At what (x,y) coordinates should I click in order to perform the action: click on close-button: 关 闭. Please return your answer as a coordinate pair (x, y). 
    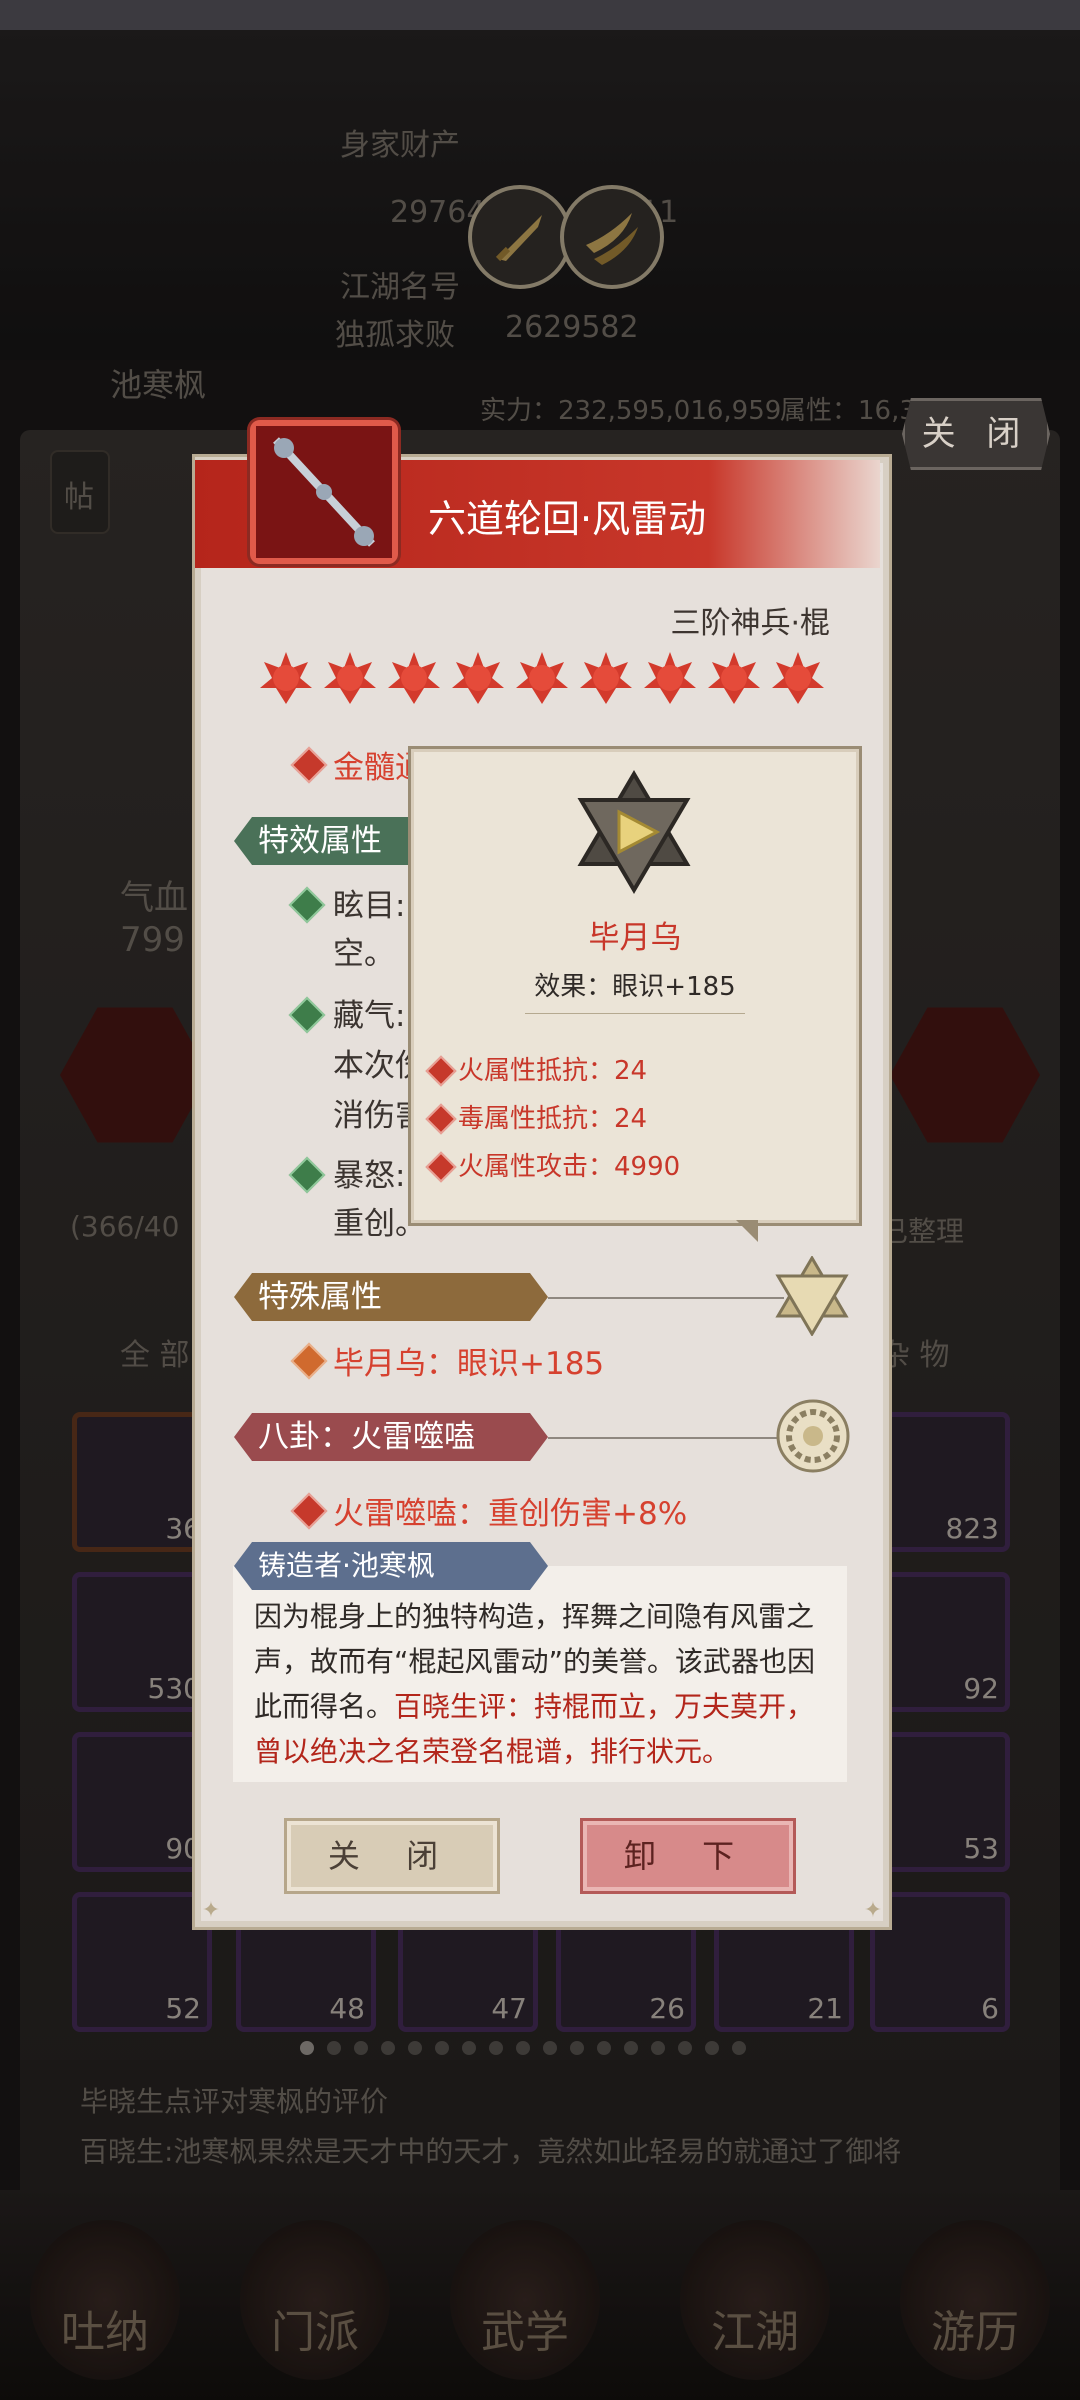
    Looking at the image, I should click on (392, 1856).